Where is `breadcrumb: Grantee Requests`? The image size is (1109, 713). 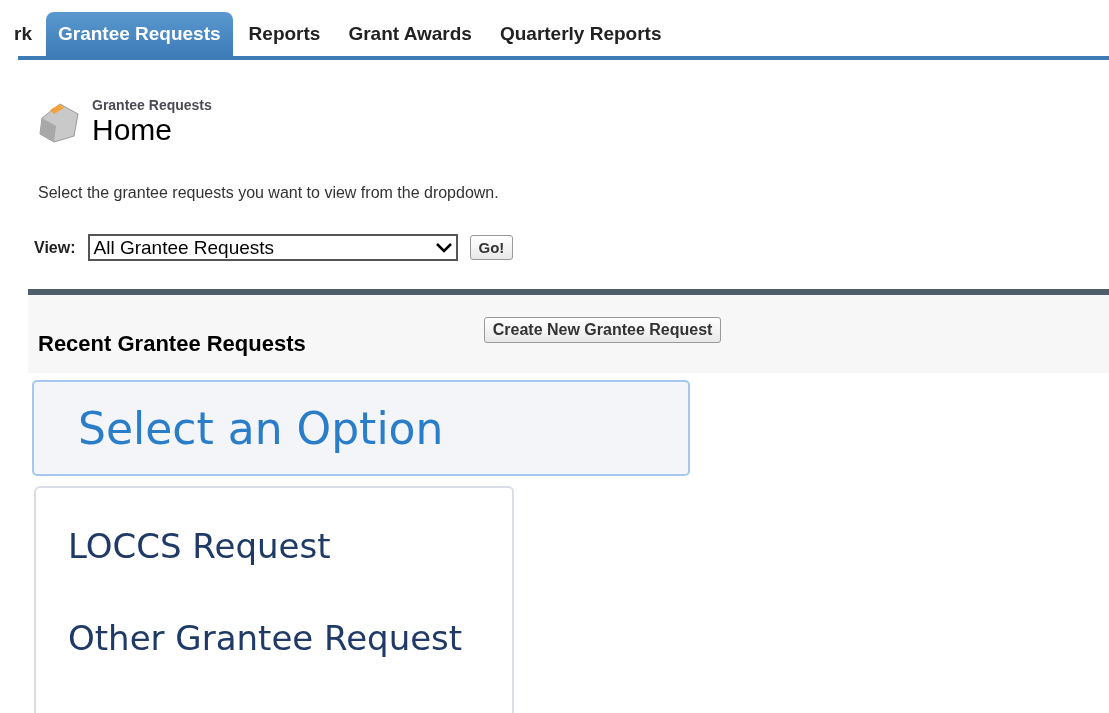
breadcrumb: Grantee Requests is located at coordinates (152, 104).